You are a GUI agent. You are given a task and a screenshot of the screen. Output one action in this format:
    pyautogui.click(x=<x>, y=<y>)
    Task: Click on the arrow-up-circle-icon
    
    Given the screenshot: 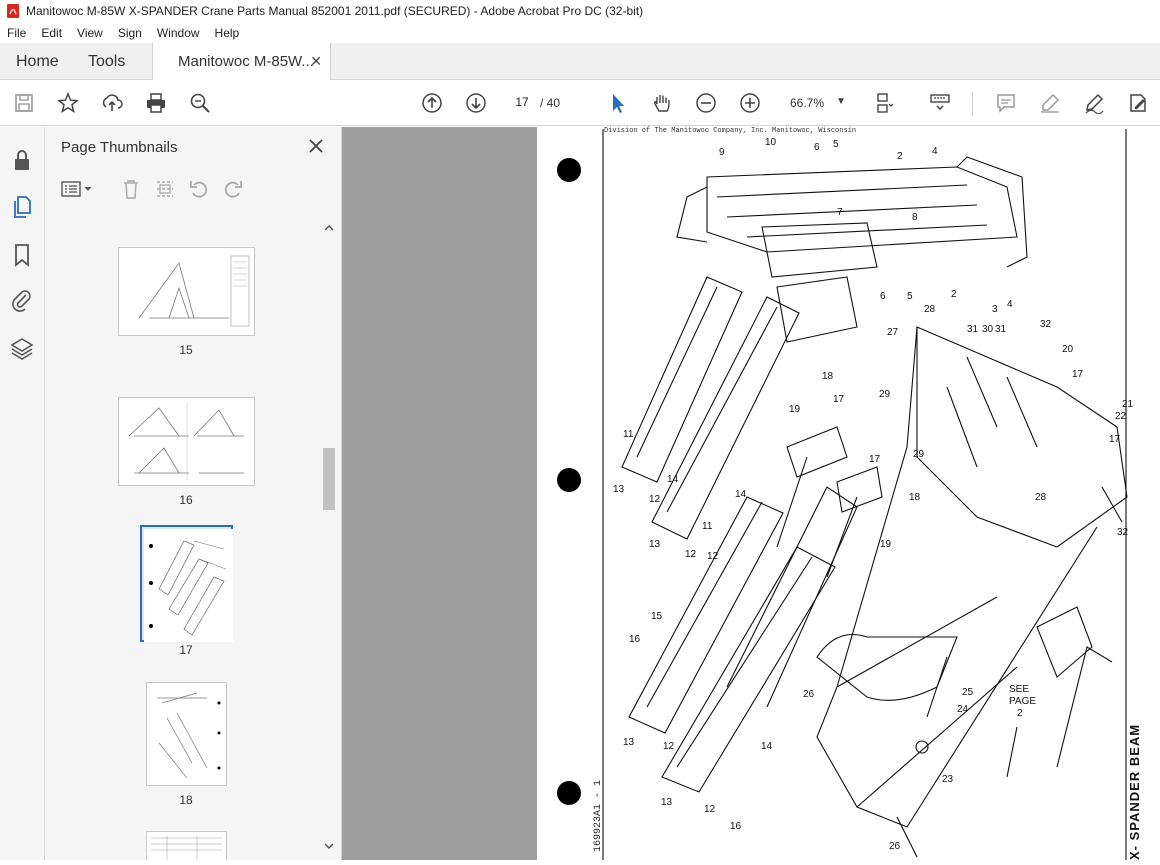 What is the action you would take?
    pyautogui.click(x=432, y=103)
    